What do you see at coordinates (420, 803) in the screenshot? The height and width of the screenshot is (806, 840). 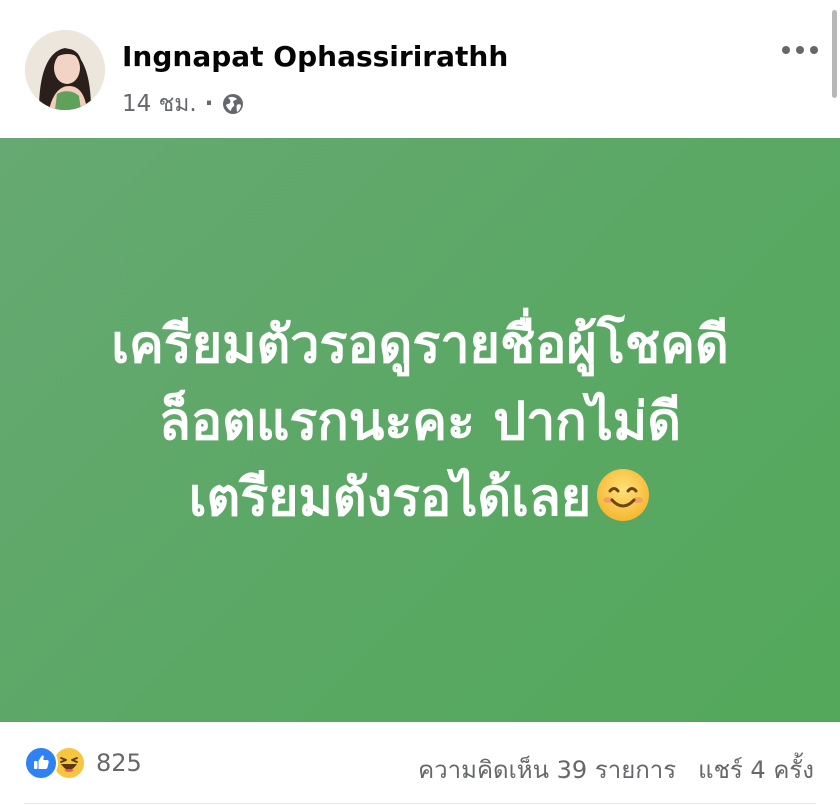 I see `footer-divider` at bounding box center [420, 803].